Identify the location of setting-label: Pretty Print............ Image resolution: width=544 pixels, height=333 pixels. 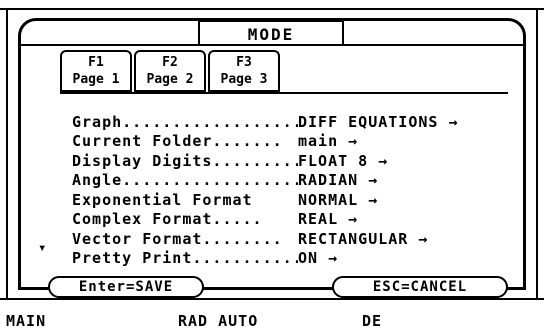
(185, 258).